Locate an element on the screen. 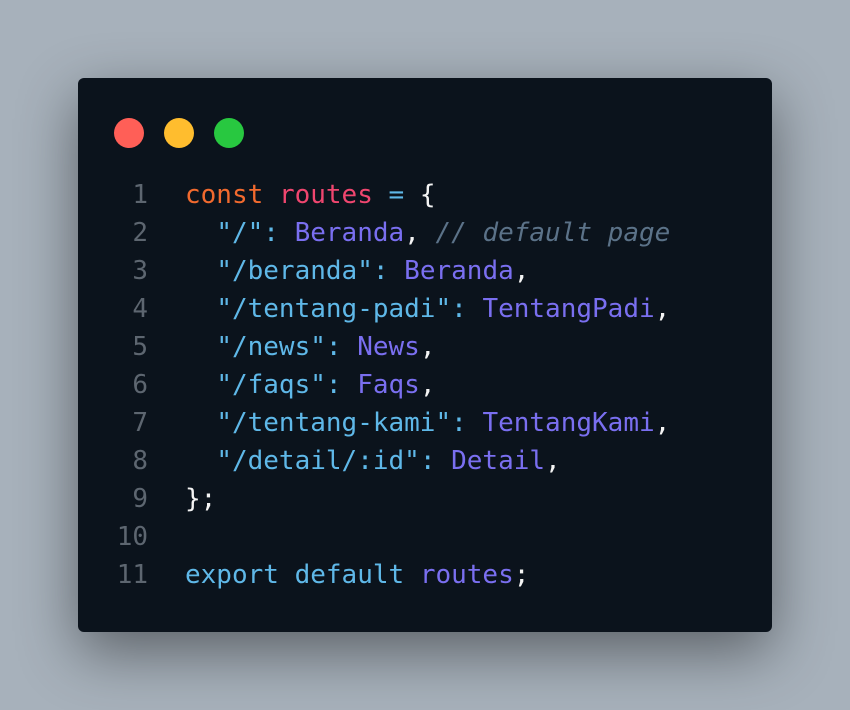 This screenshot has width=850, height=710. code-token: { is located at coordinates (420, 195).